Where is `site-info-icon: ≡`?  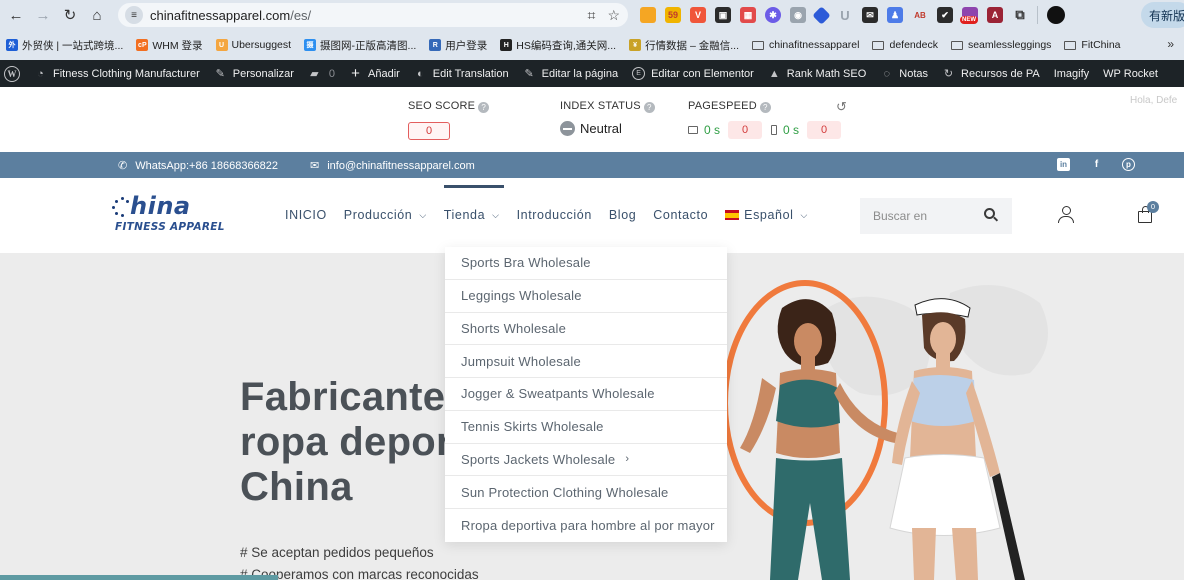 site-info-icon: ≡ is located at coordinates (134, 15).